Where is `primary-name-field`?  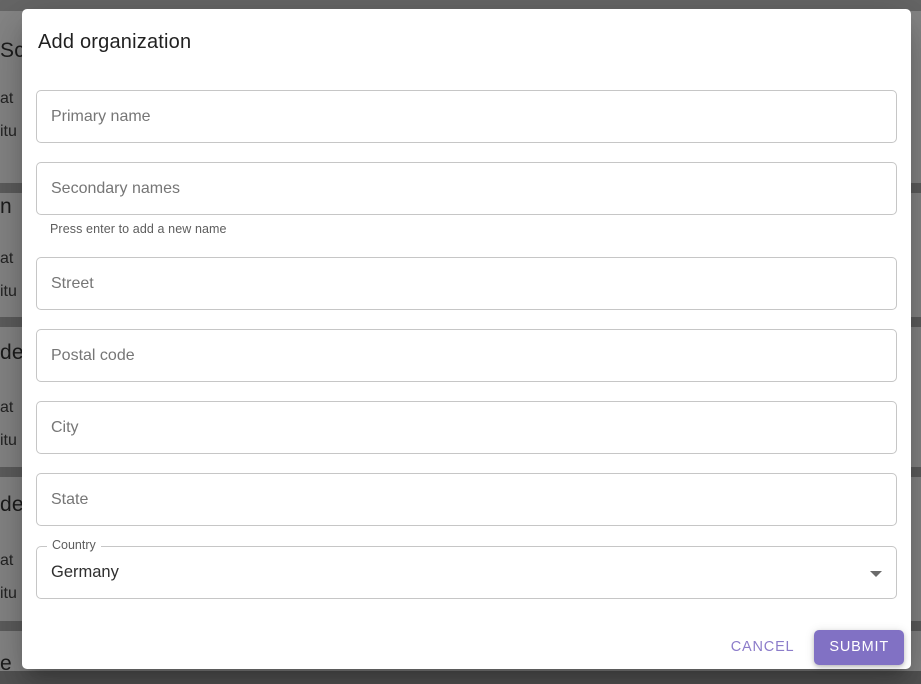 primary-name-field is located at coordinates (466, 116).